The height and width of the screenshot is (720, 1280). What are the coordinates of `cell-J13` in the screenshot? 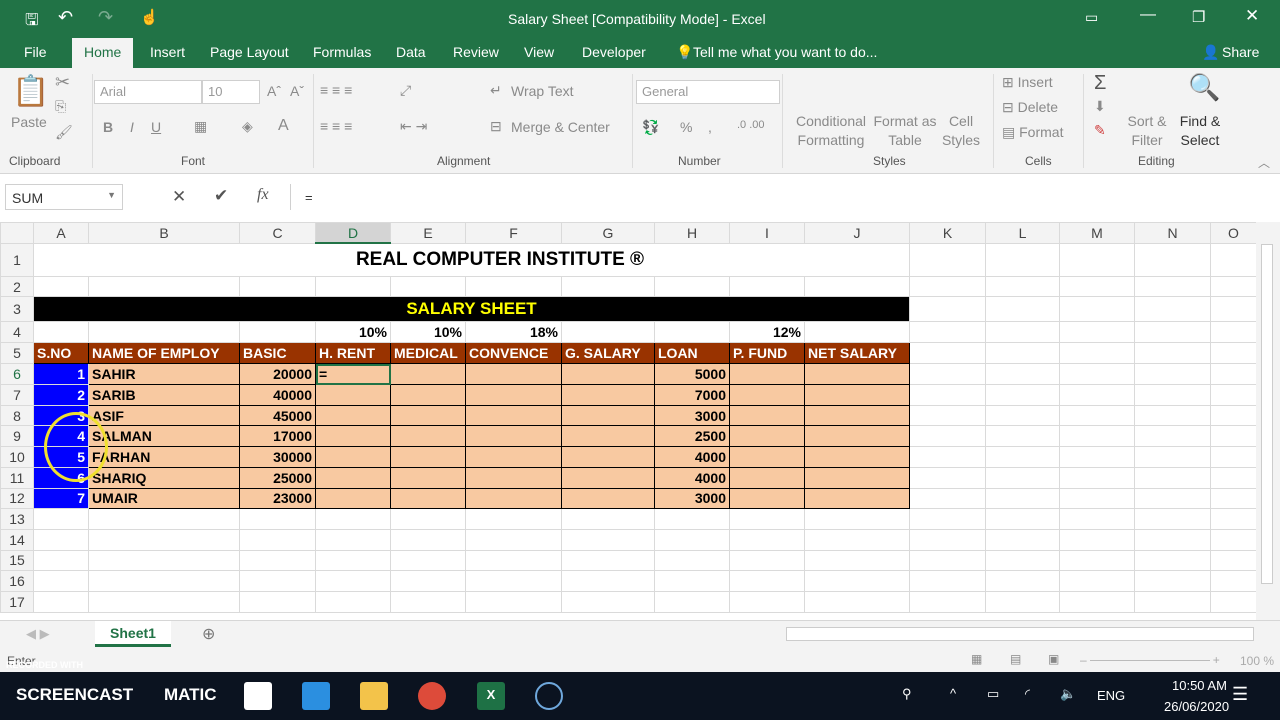 It's located at (857, 519).